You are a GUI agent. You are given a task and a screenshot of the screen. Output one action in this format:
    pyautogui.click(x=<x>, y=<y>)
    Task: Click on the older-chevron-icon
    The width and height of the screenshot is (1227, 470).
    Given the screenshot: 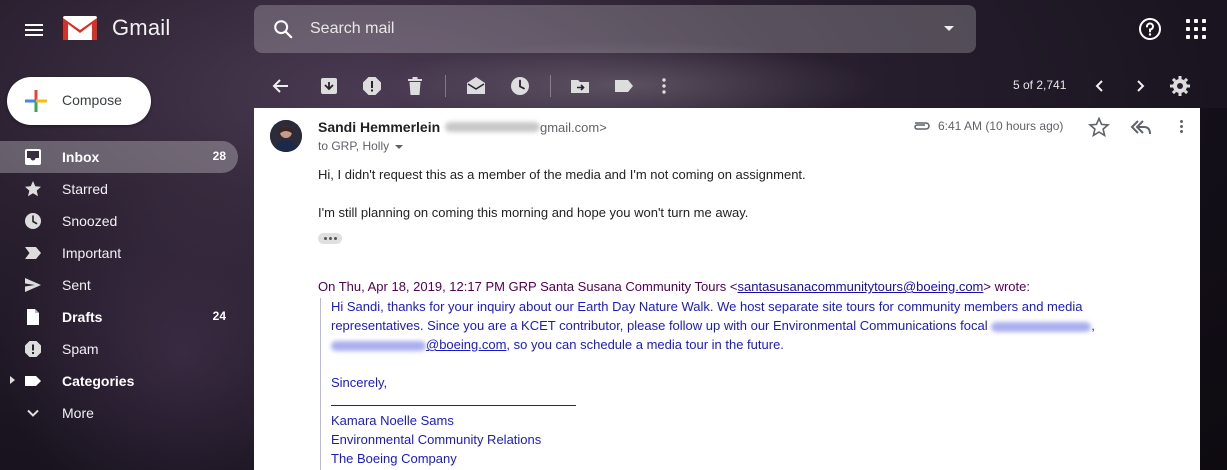 What is the action you would take?
    pyautogui.click(x=1140, y=86)
    